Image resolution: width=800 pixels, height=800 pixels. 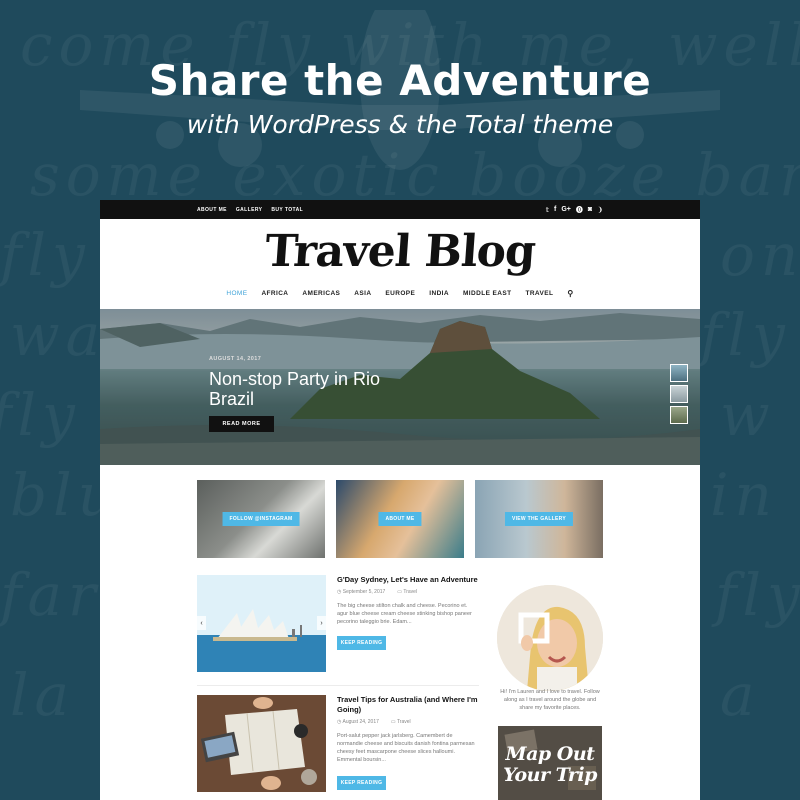 I want to click on map-planning-image, so click(x=261, y=743).